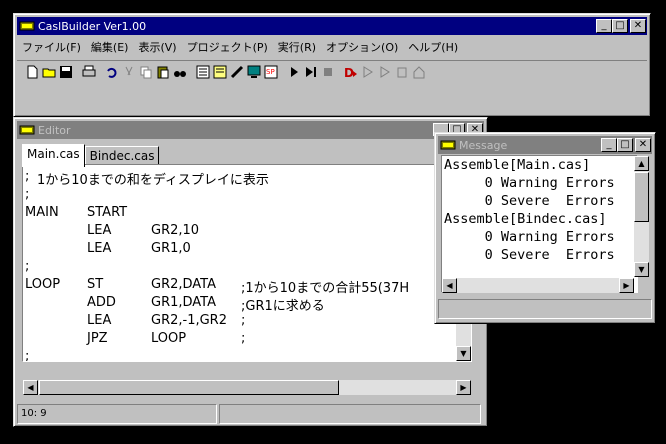 The image size is (666, 444). What do you see at coordinates (641, 163) in the screenshot?
I see `msg-scroll-up-icon: ▲` at bounding box center [641, 163].